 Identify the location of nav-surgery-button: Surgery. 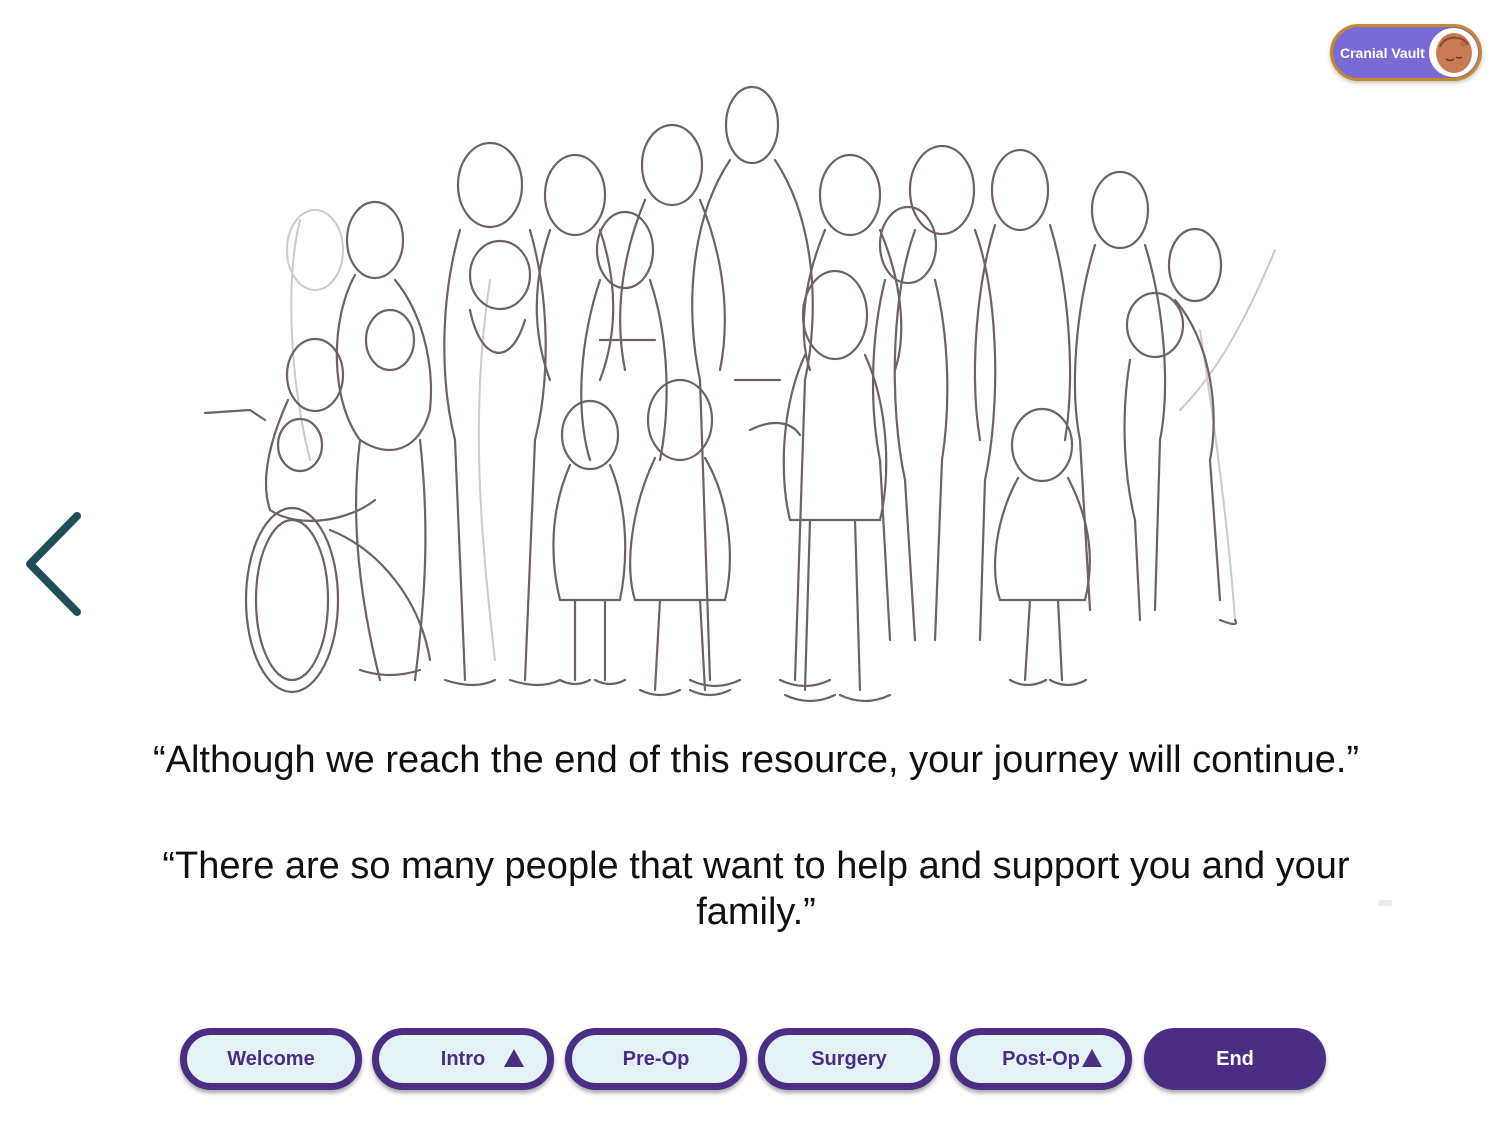
(849, 1059).